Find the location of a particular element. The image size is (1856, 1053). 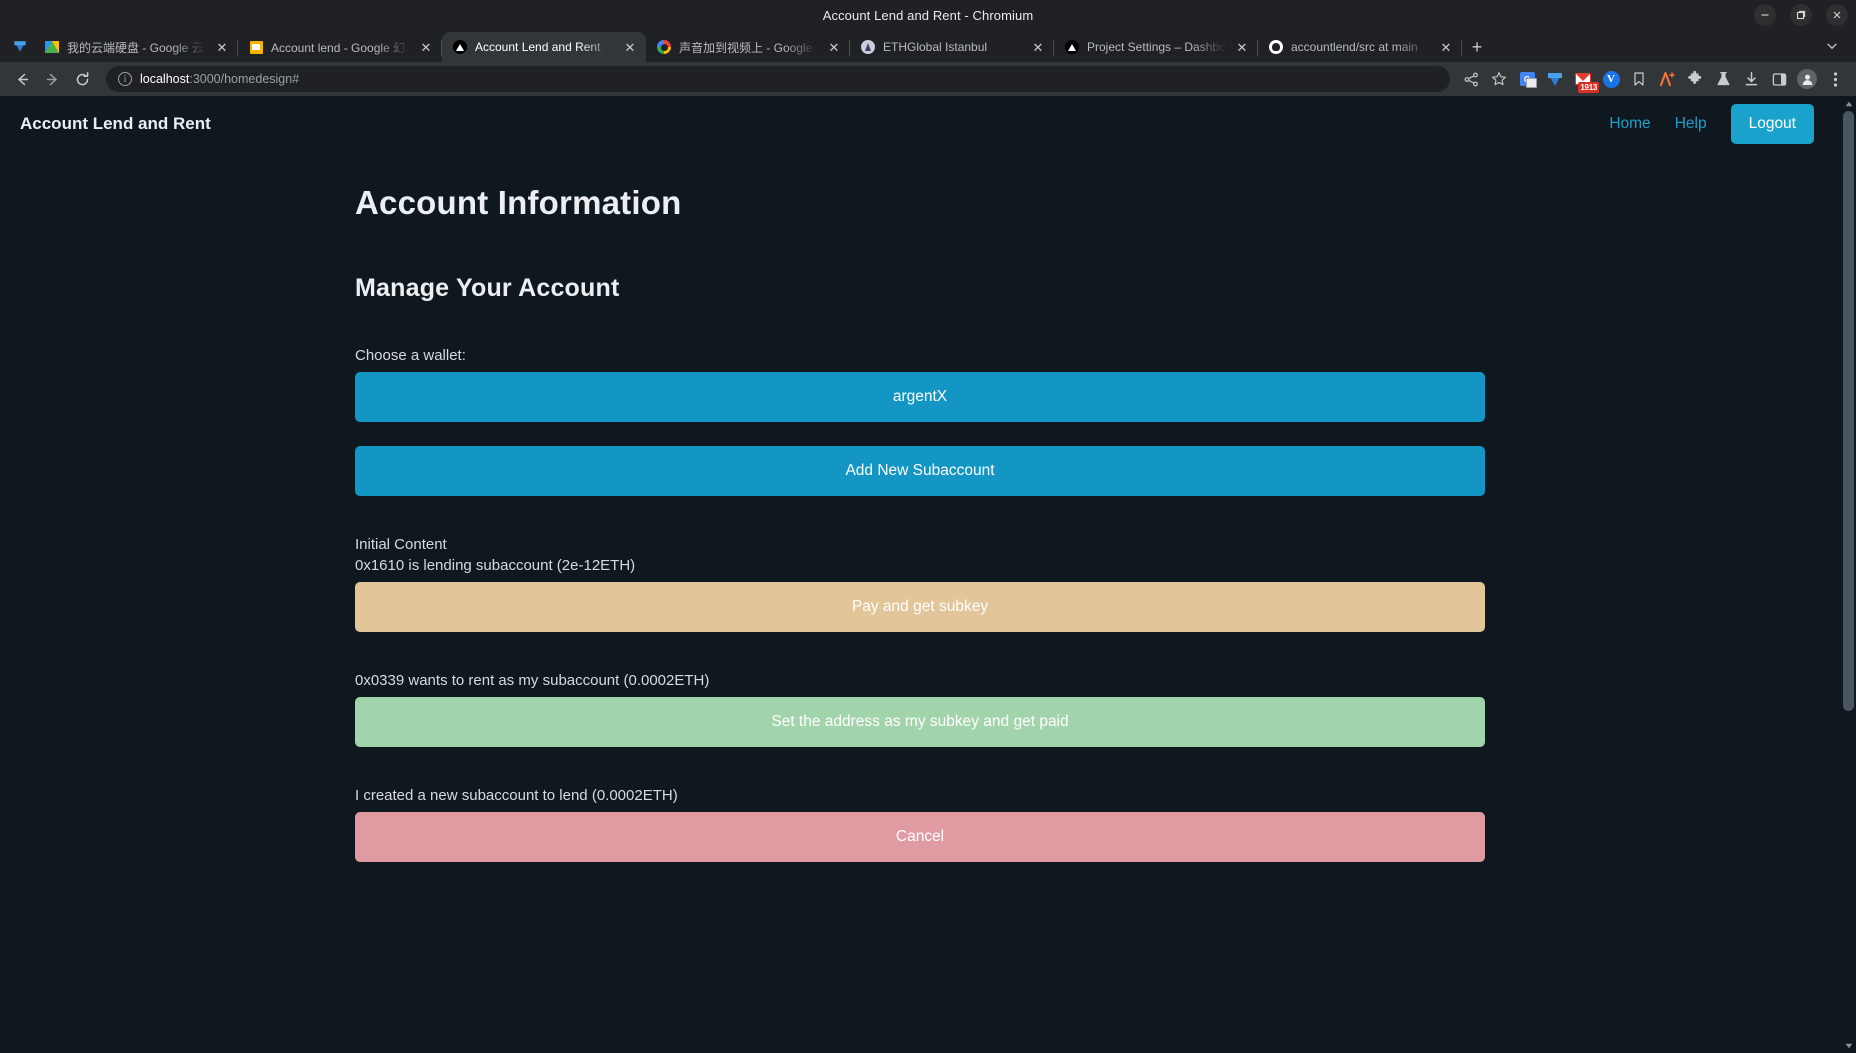

tab-title: Account Lend and Rent is located at coordinates (538, 47).